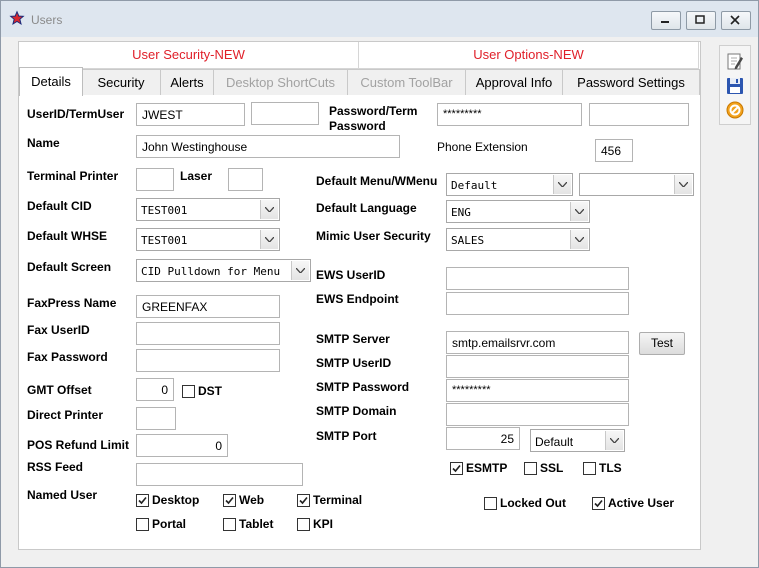 The height and width of the screenshot is (568, 759). What do you see at coordinates (631, 82) in the screenshot?
I see `tab-password-settings: Password Settings` at bounding box center [631, 82].